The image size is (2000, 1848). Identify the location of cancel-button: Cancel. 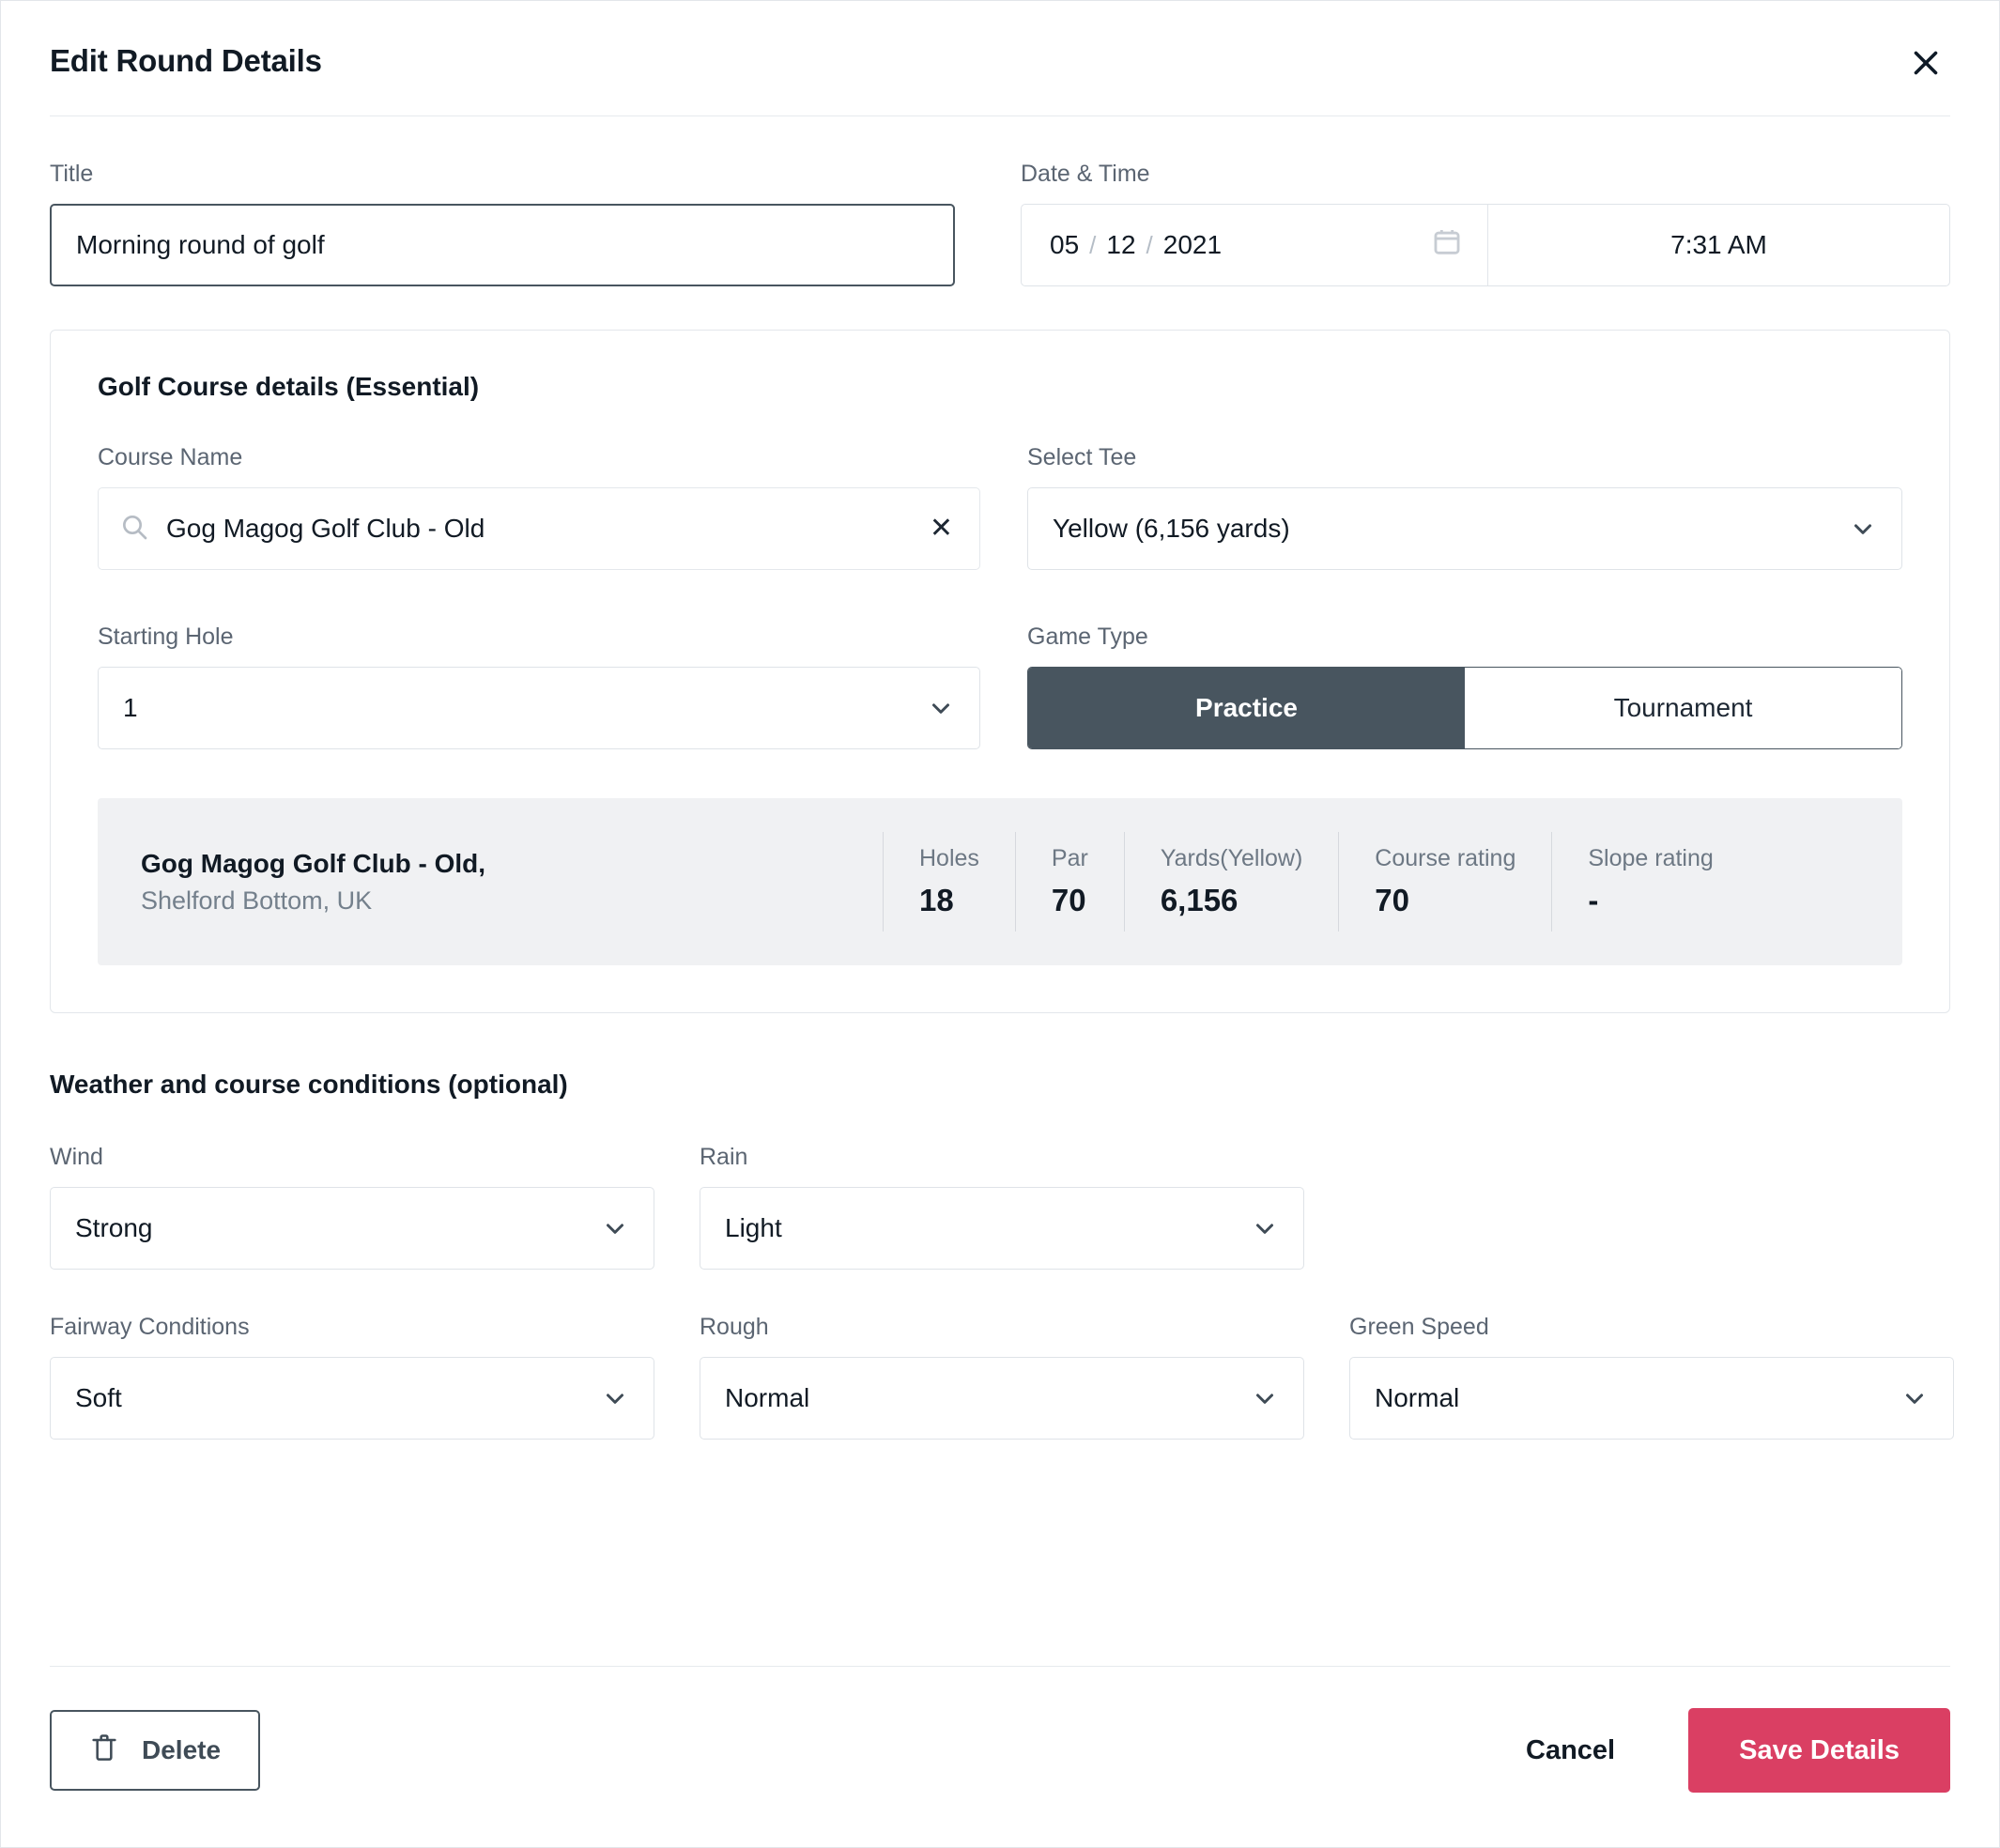
(1570, 1751).